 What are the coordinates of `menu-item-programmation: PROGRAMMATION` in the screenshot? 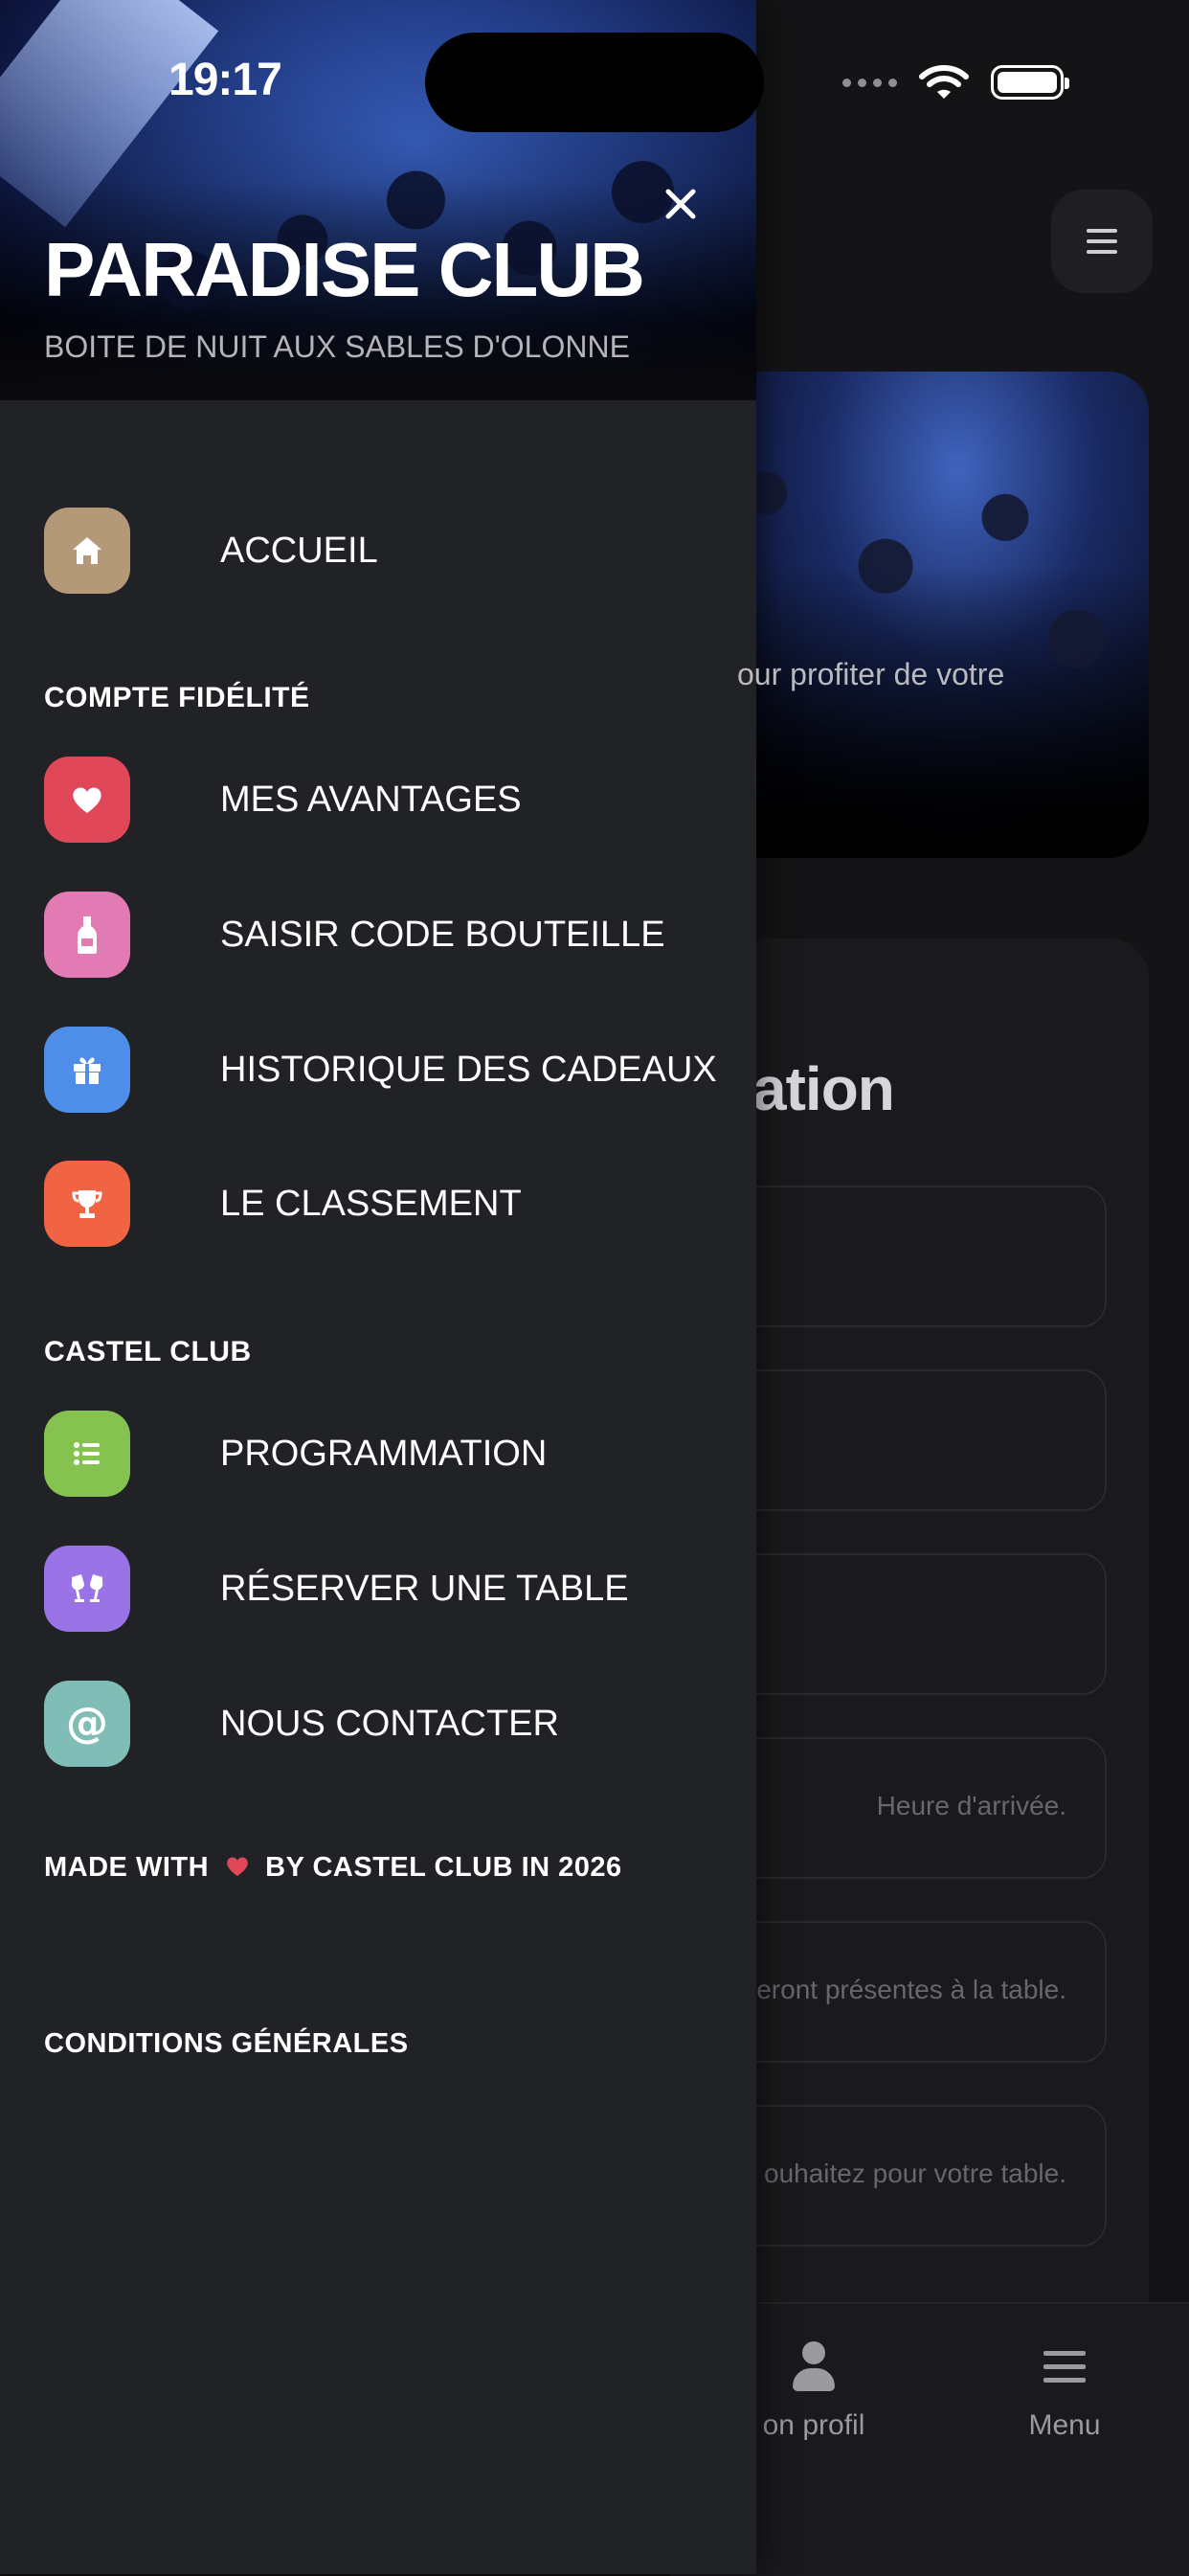 It's located at (295, 1454).